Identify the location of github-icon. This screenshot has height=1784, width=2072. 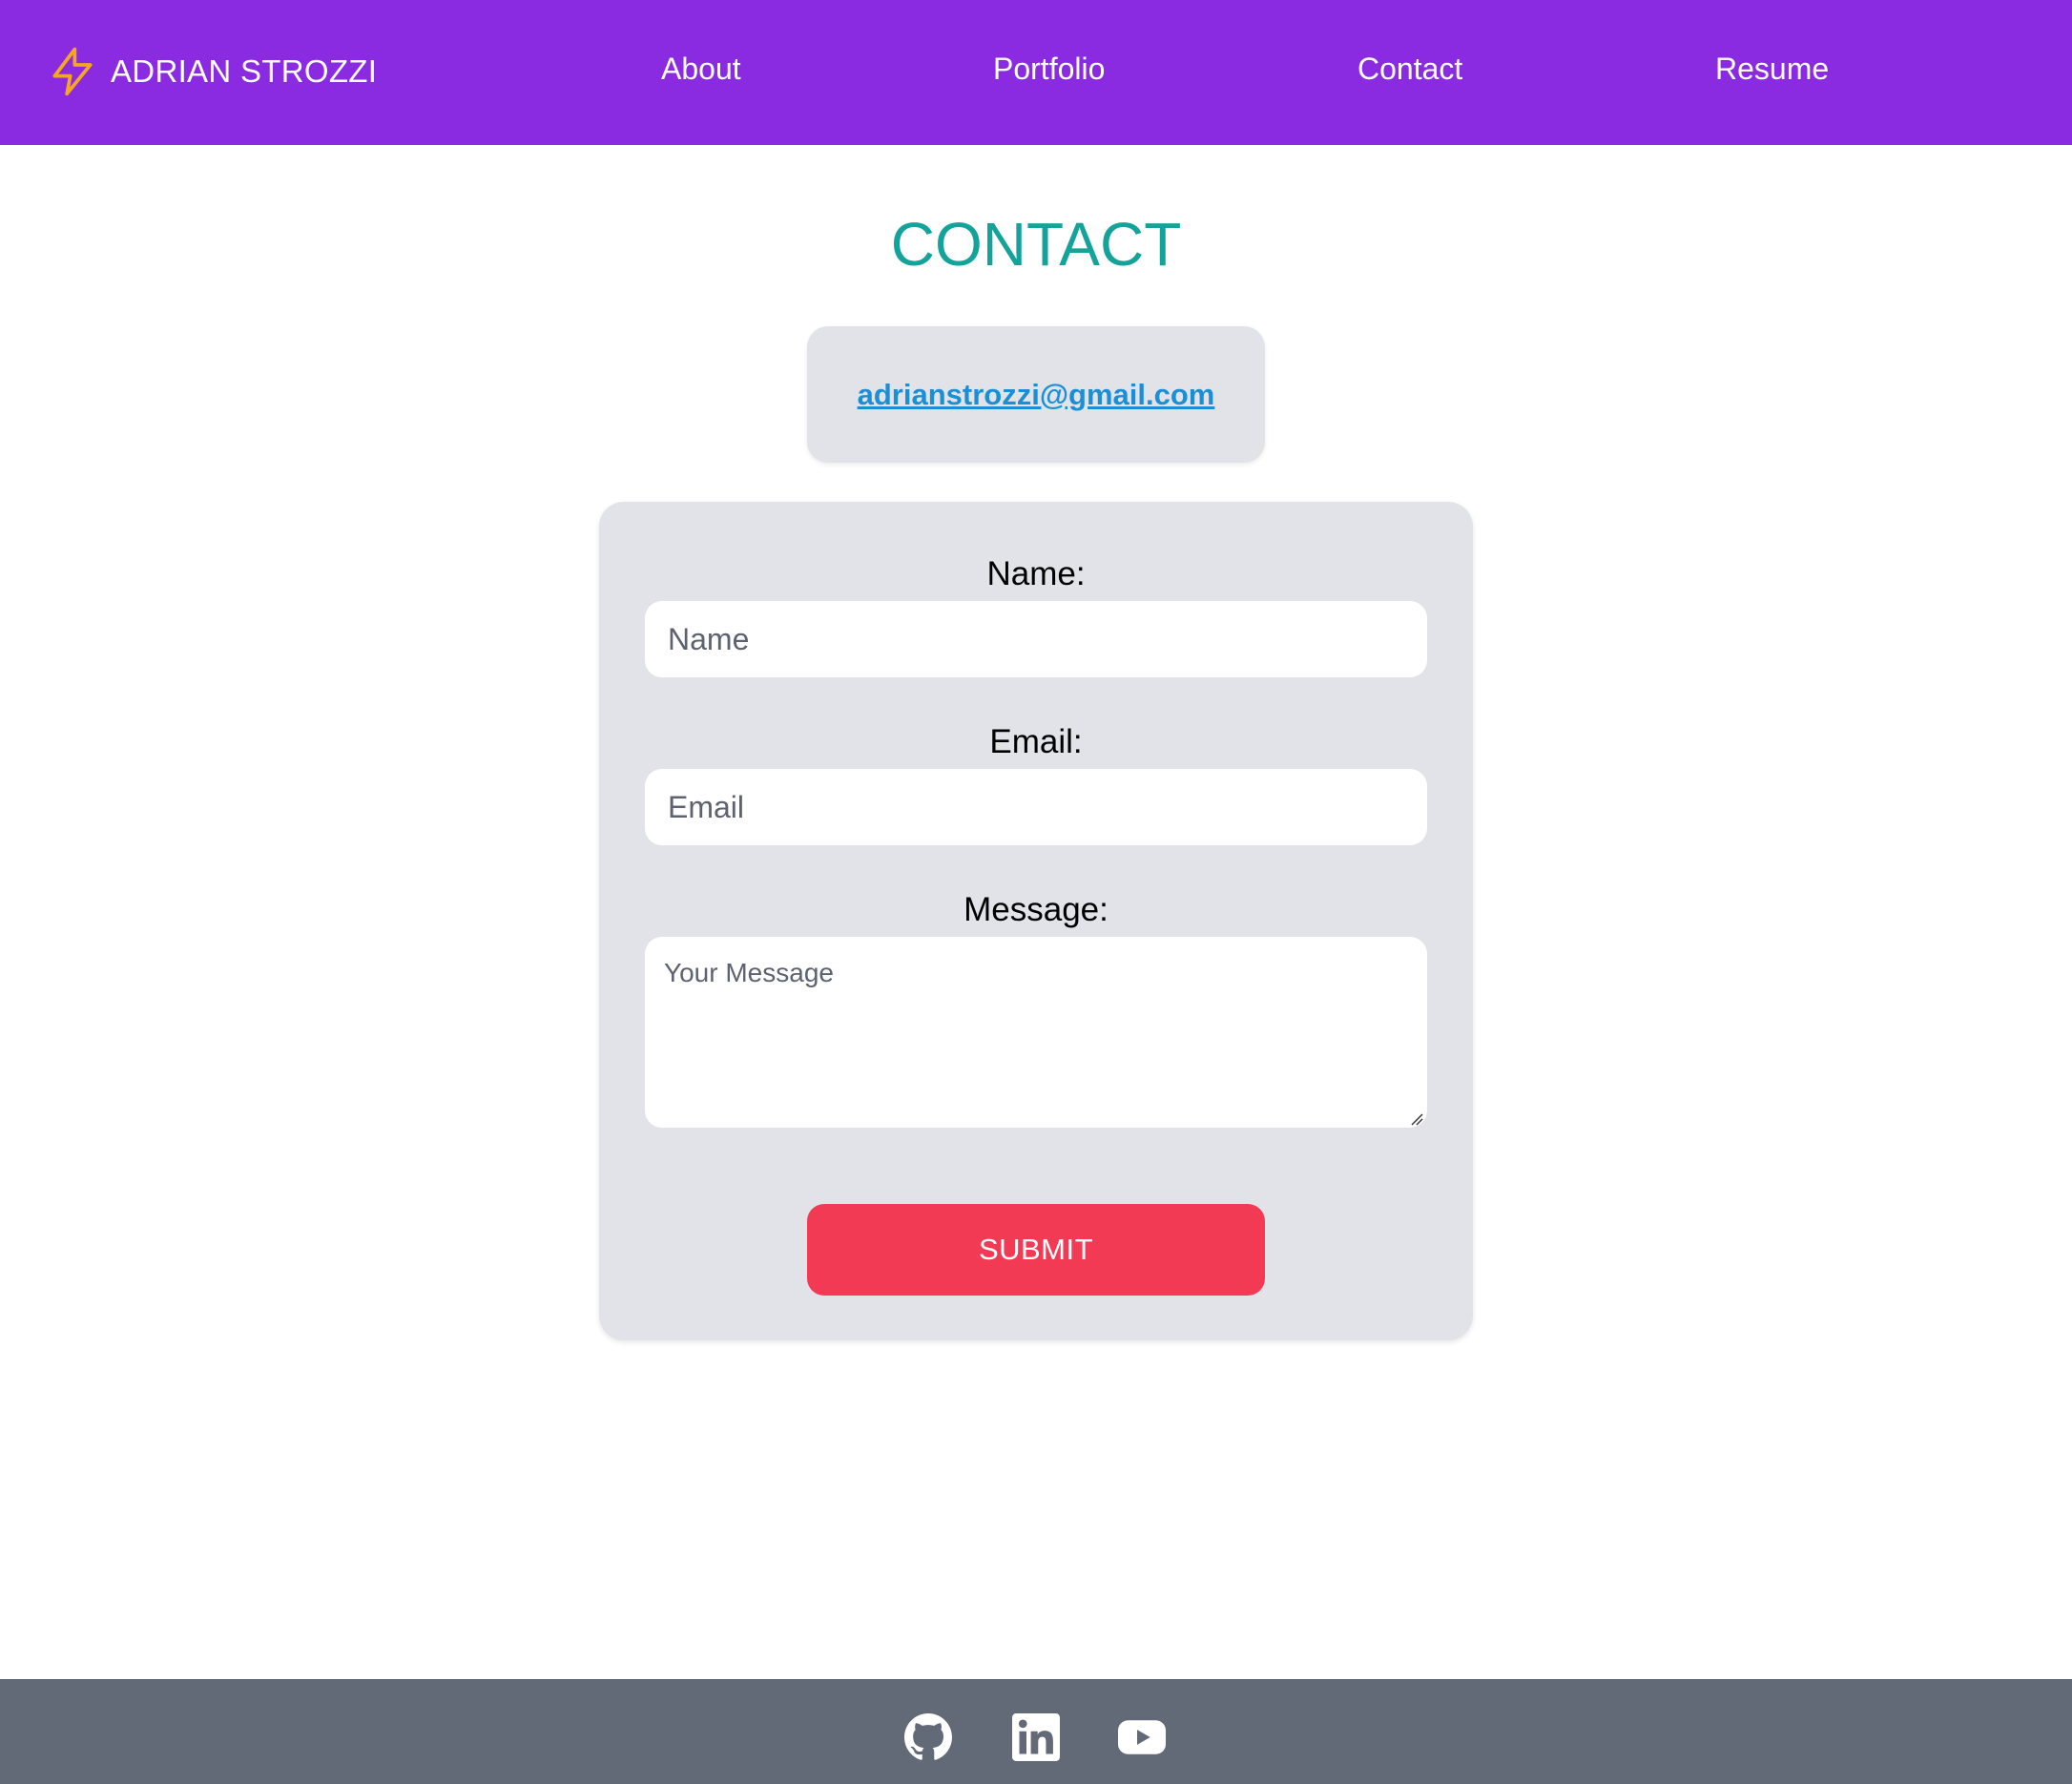
(928, 1736).